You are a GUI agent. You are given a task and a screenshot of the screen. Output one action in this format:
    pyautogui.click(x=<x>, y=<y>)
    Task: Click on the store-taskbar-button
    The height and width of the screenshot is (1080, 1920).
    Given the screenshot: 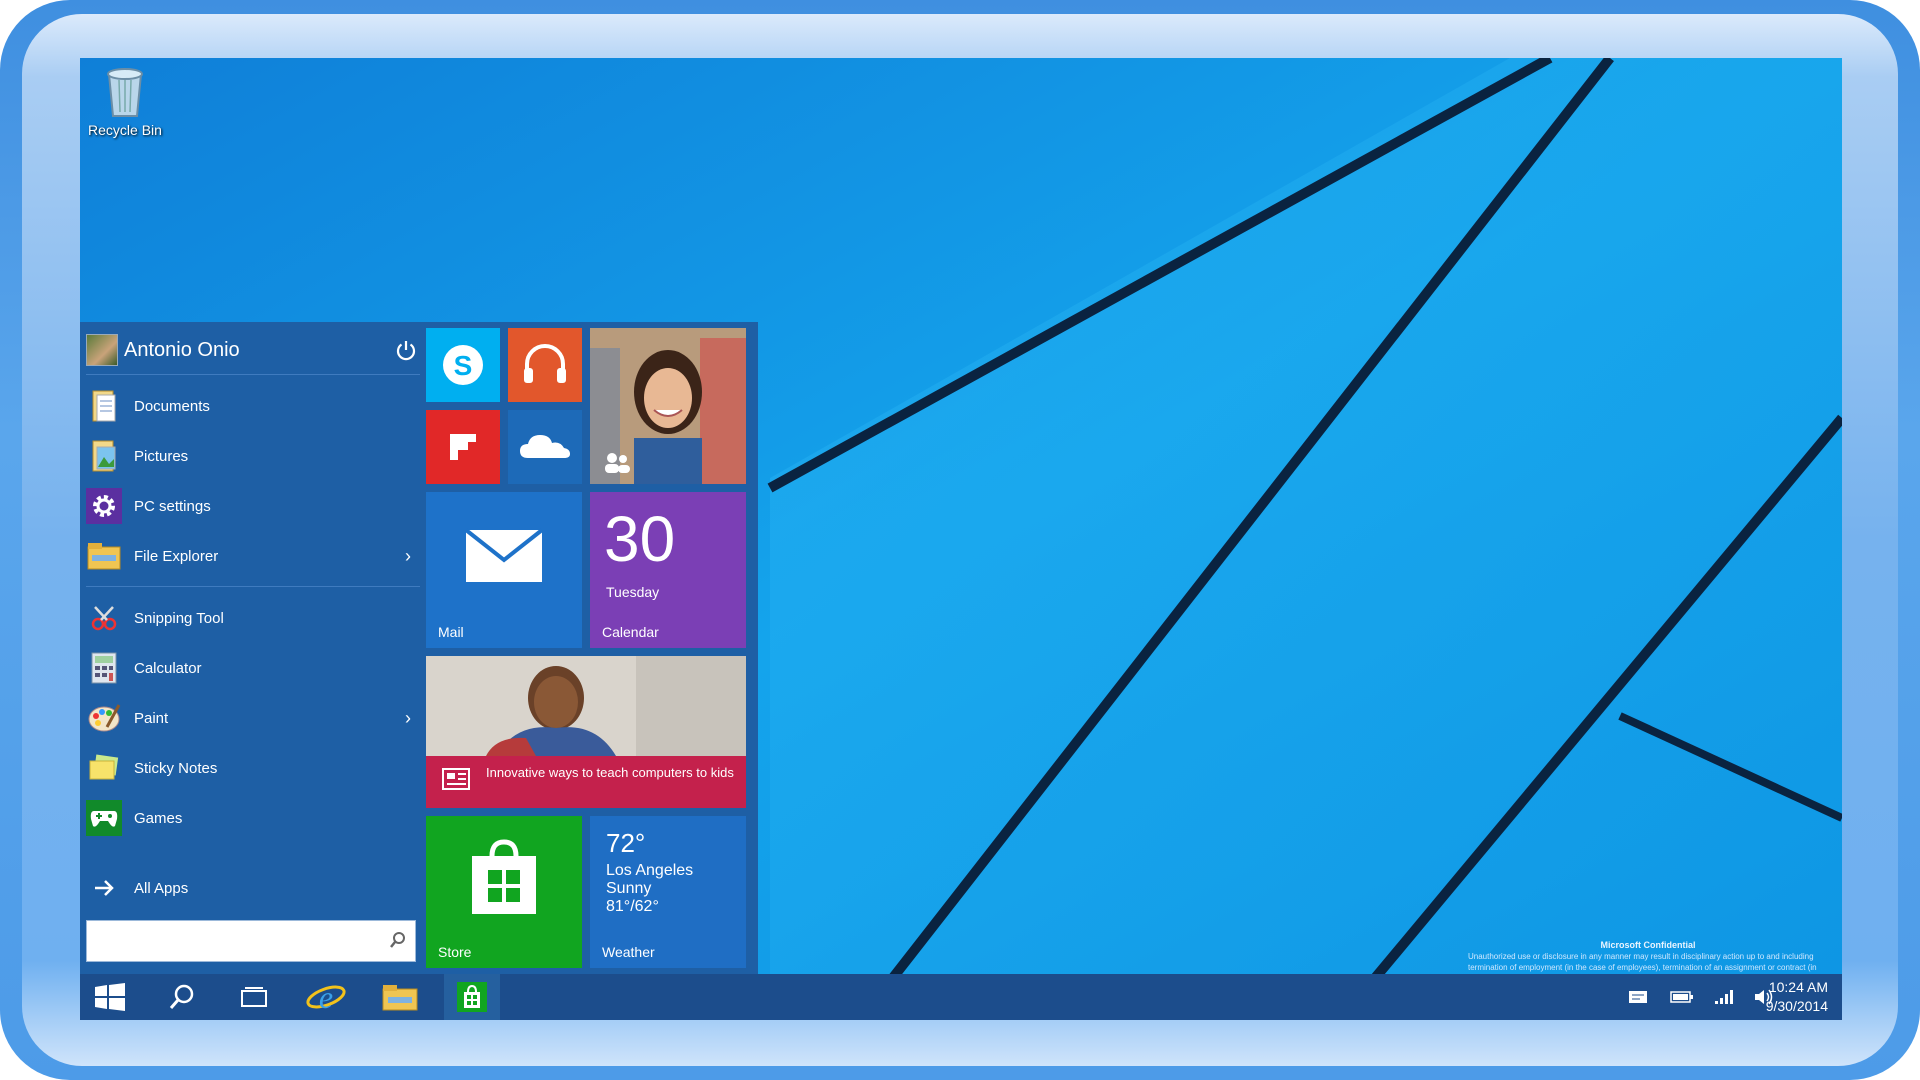 What is the action you would take?
    pyautogui.click(x=472, y=997)
    